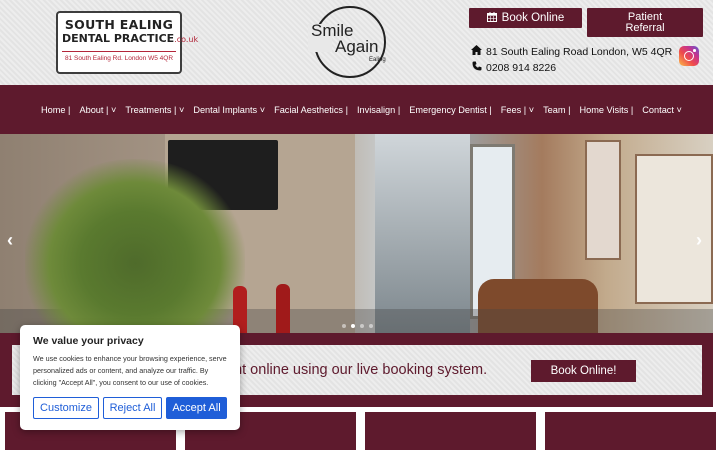 This screenshot has width=720, height=450. Describe the element at coordinates (606, 110) in the screenshot. I see `nav-item-home-visits: Home Visits |` at that location.